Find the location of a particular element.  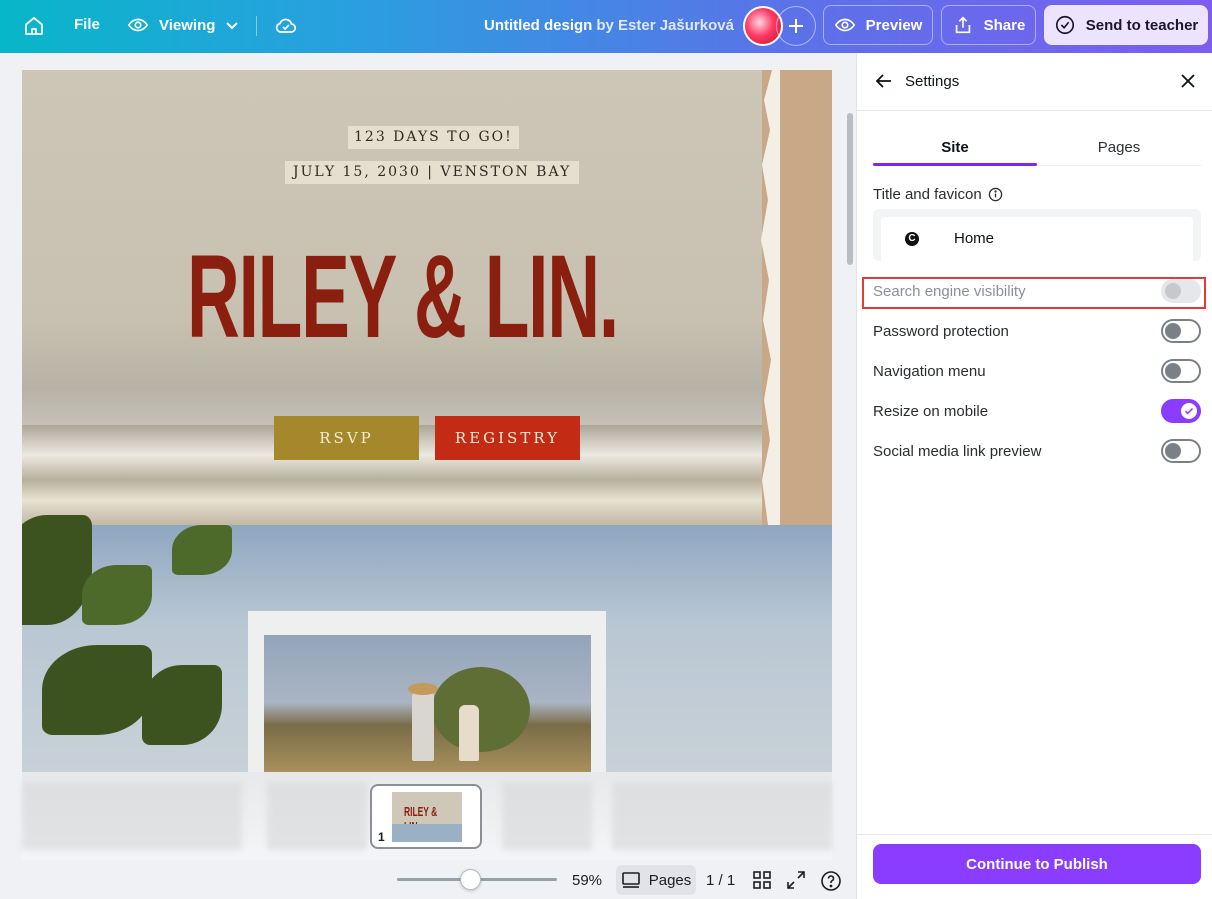

viewing-mode-button: Viewing is located at coordinates (183, 25).